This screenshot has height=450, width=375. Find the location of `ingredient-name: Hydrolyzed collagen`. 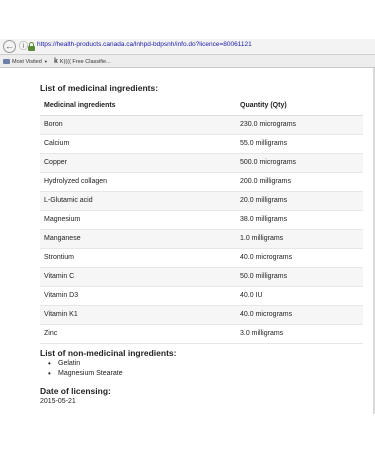

ingredient-name: Hydrolyzed collagen is located at coordinates (76, 181).